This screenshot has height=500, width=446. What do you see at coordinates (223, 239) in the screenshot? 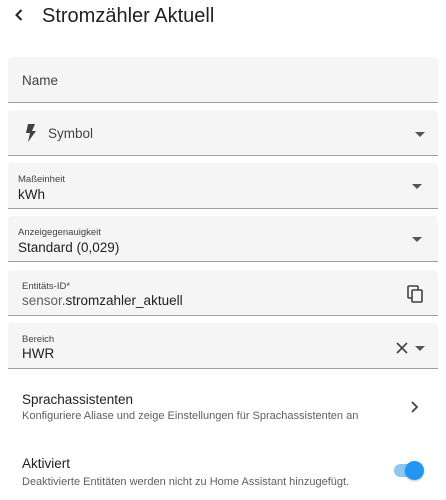
I see `precision-select: Anzeigegenauigkeit Standard (0,029)` at bounding box center [223, 239].